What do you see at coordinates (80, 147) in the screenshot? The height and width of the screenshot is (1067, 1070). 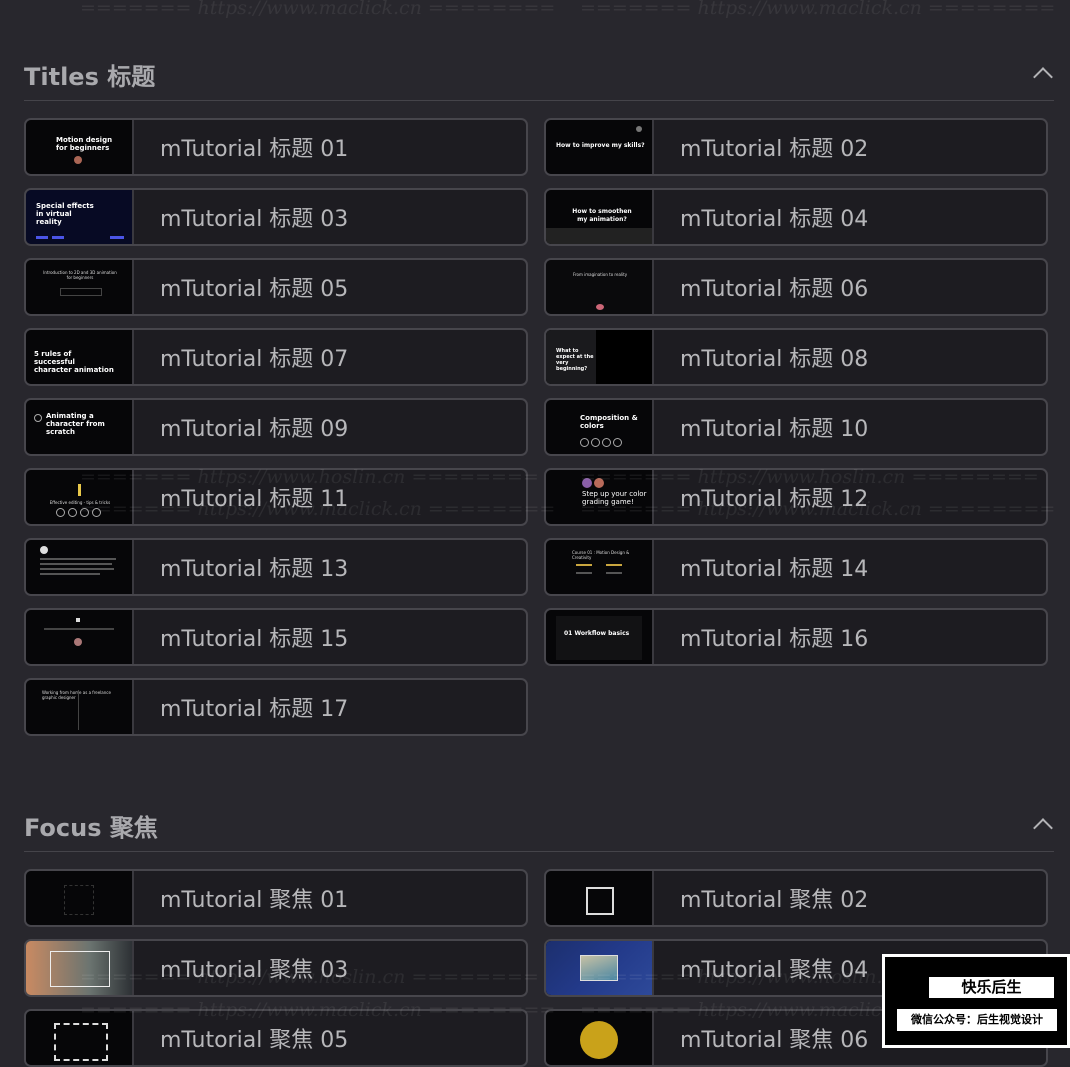 I see `thumbnail: Motion design for beginners` at bounding box center [80, 147].